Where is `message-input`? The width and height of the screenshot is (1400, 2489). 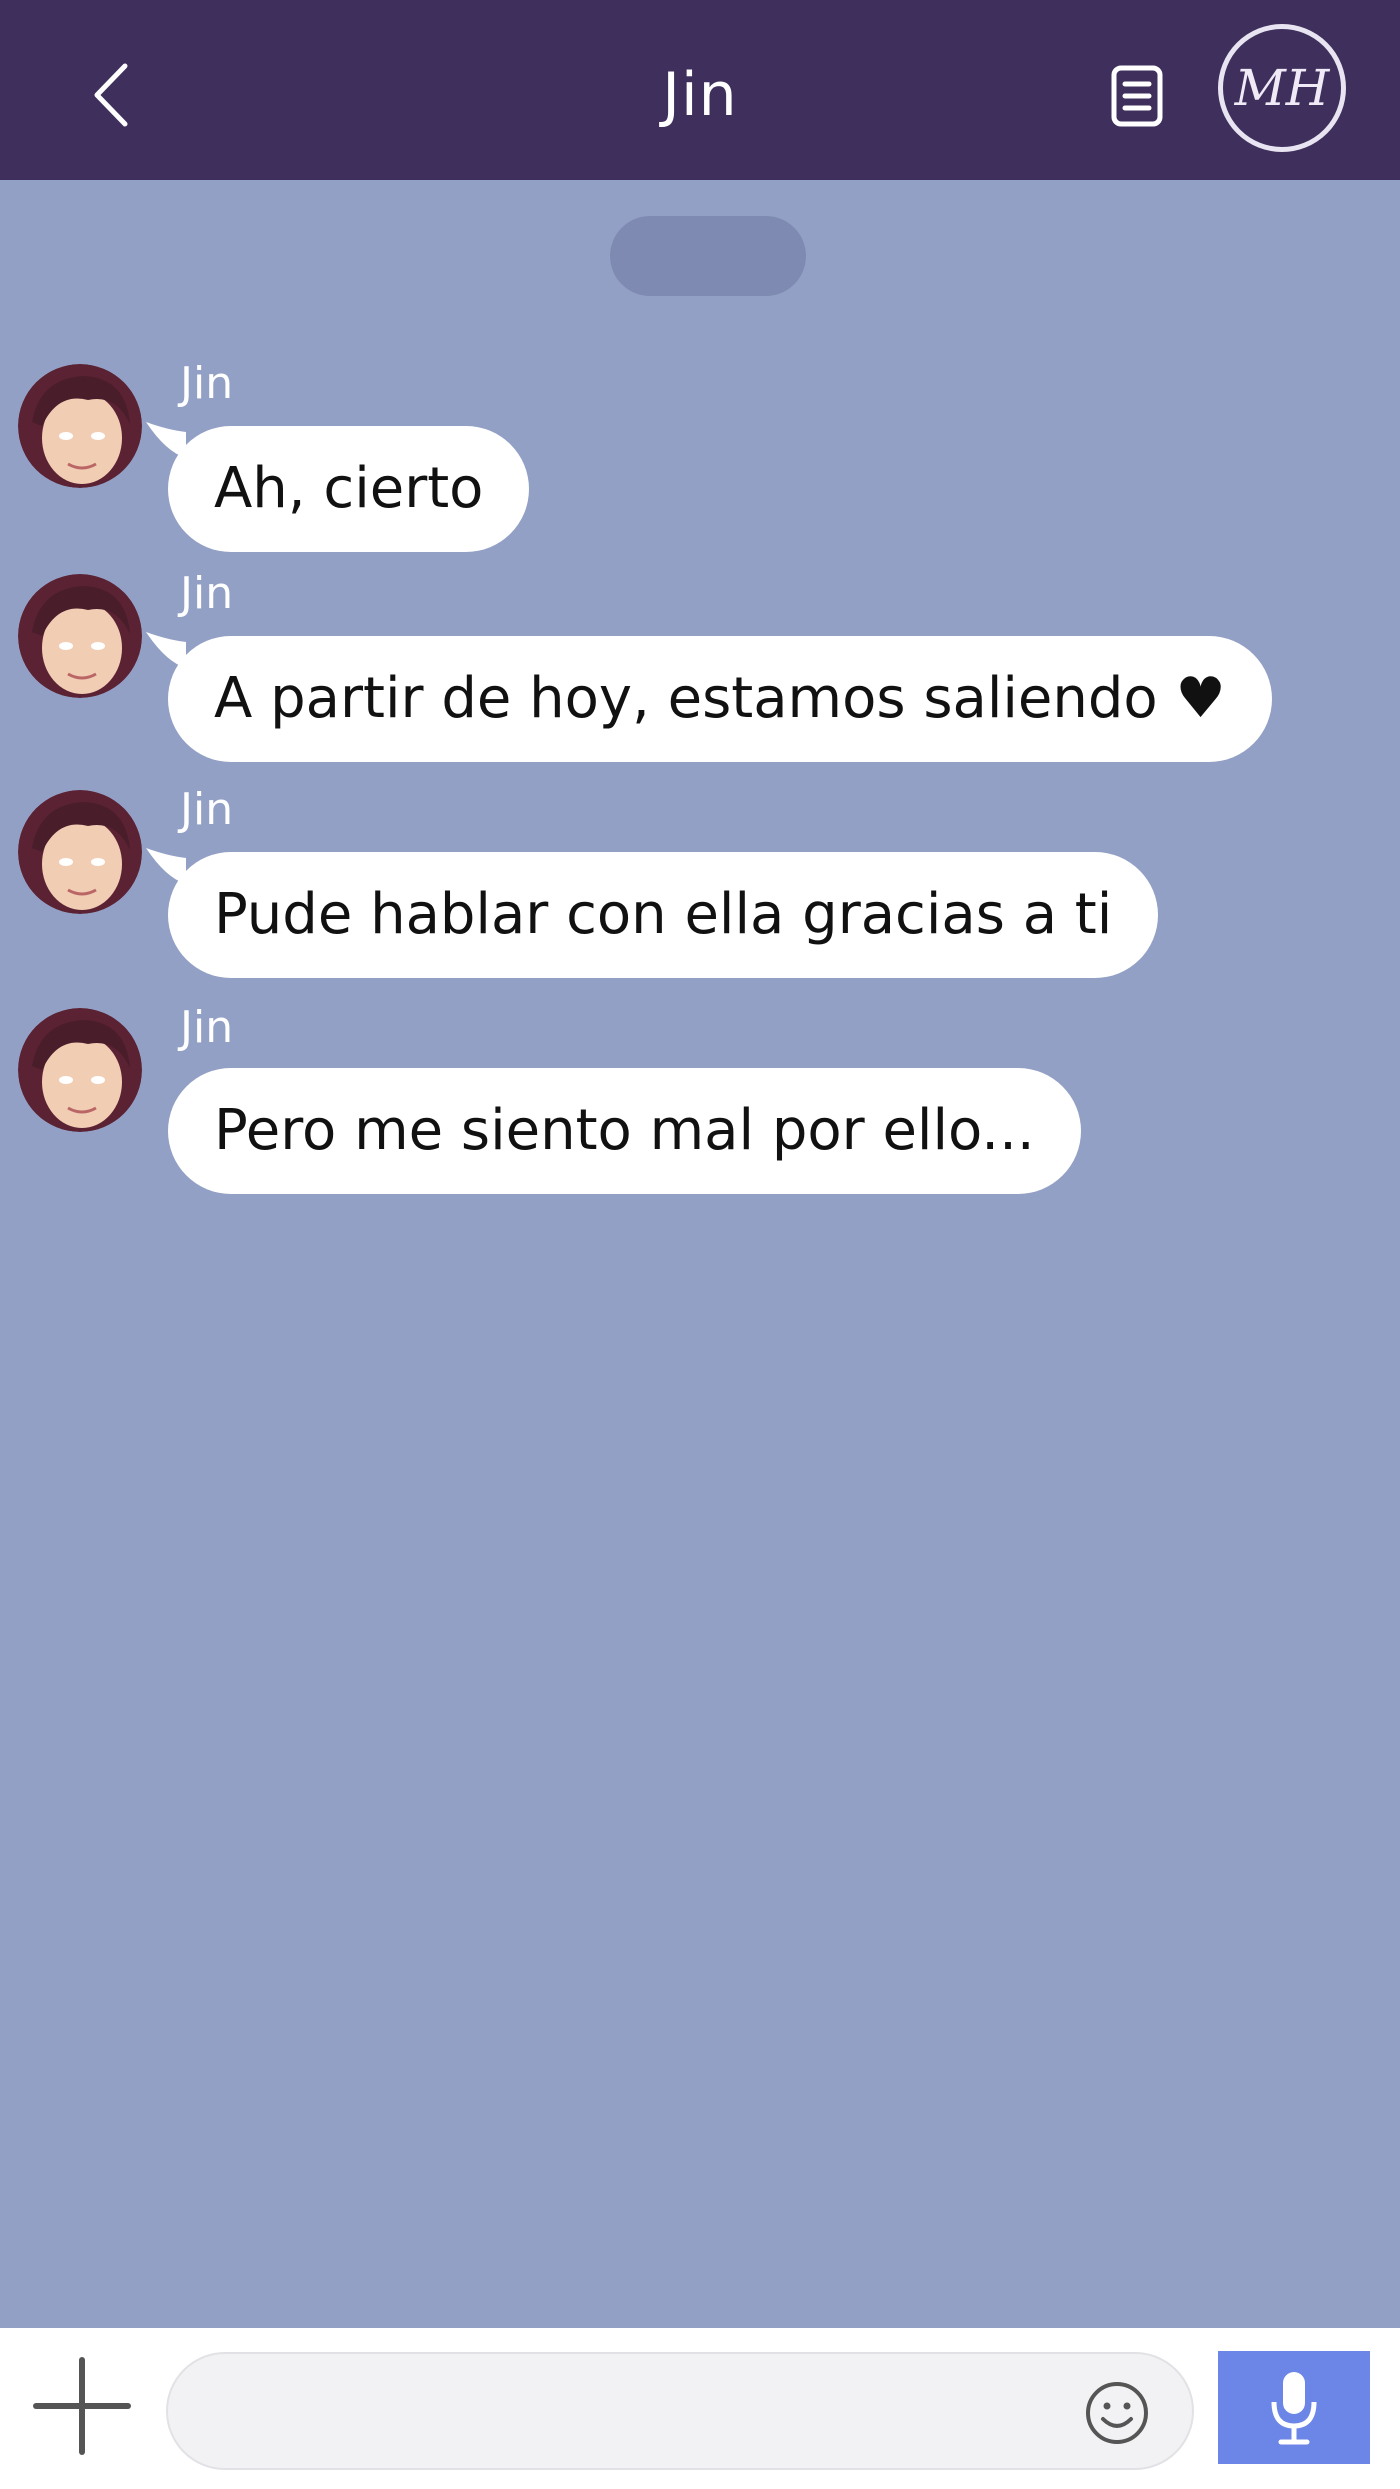
message-input is located at coordinates (680, 2411).